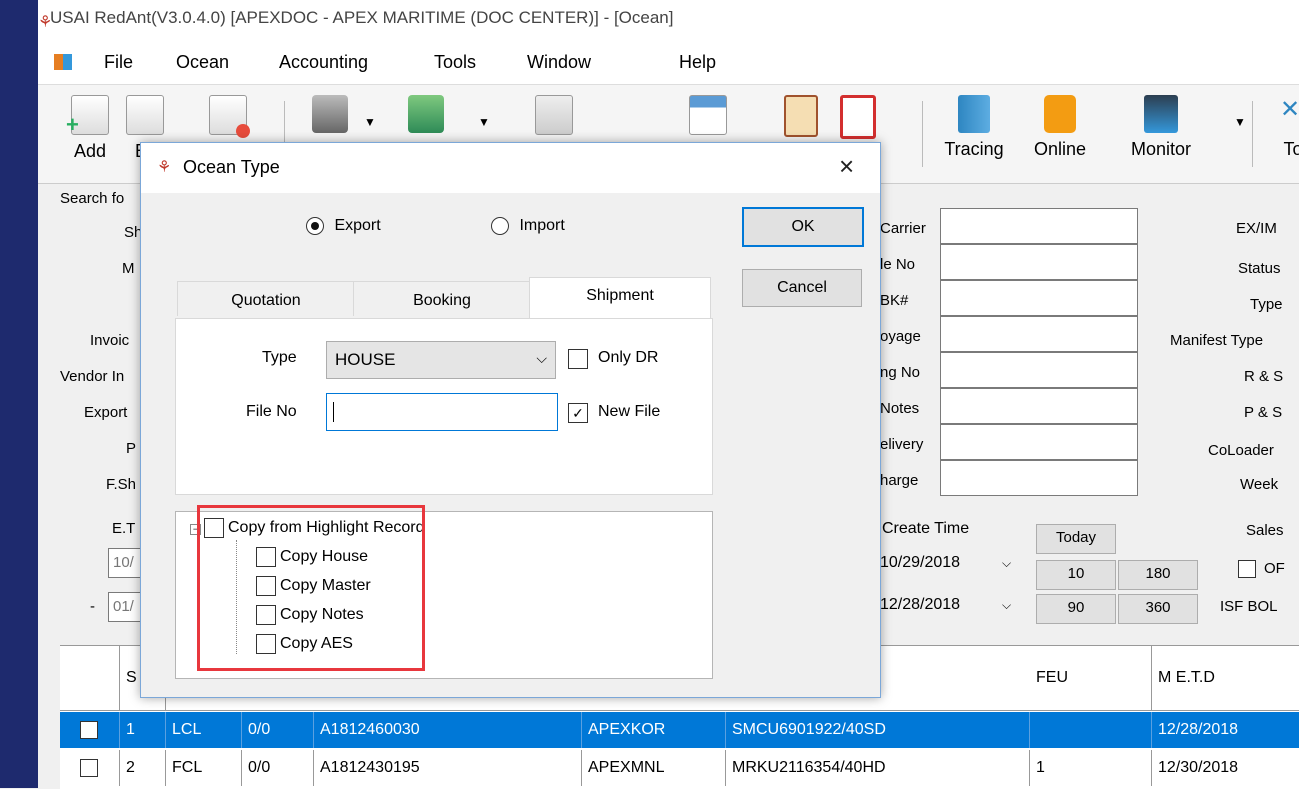  What do you see at coordinates (118, 62) in the screenshot?
I see `menu-file: File` at bounding box center [118, 62].